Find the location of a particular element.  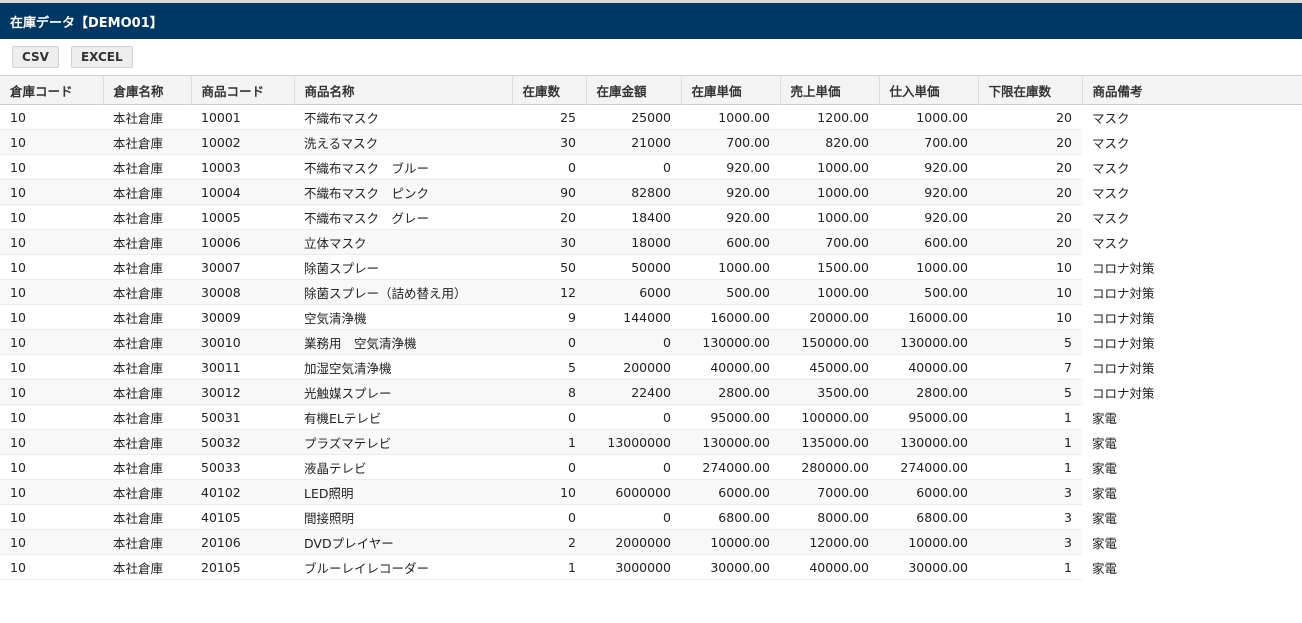

header-product-note: 商品備考 is located at coordinates (1192, 90).